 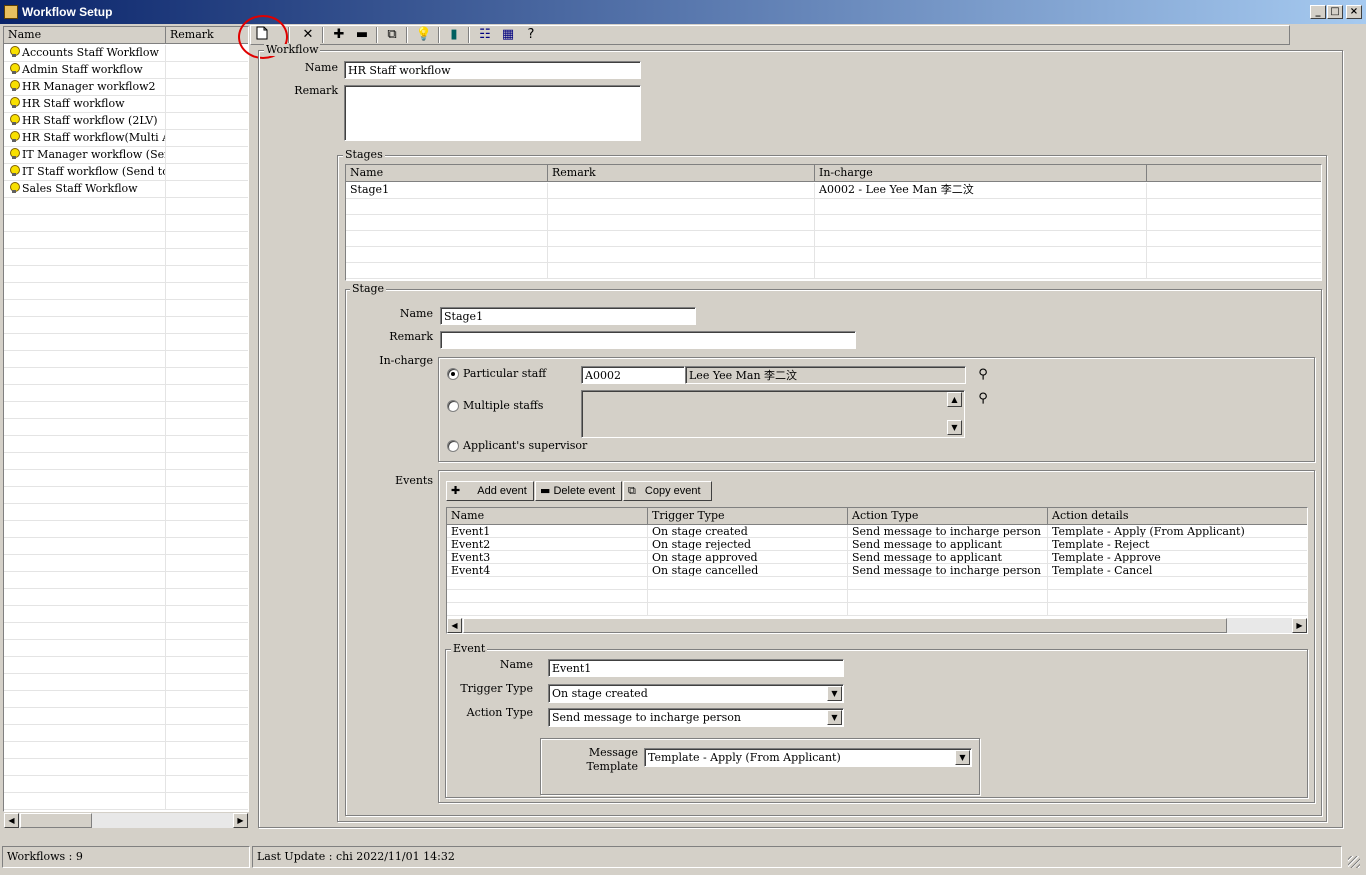 What do you see at coordinates (983, 399) in the screenshot?
I see `binoculars-multi-icon: ⚲` at bounding box center [983, 399].